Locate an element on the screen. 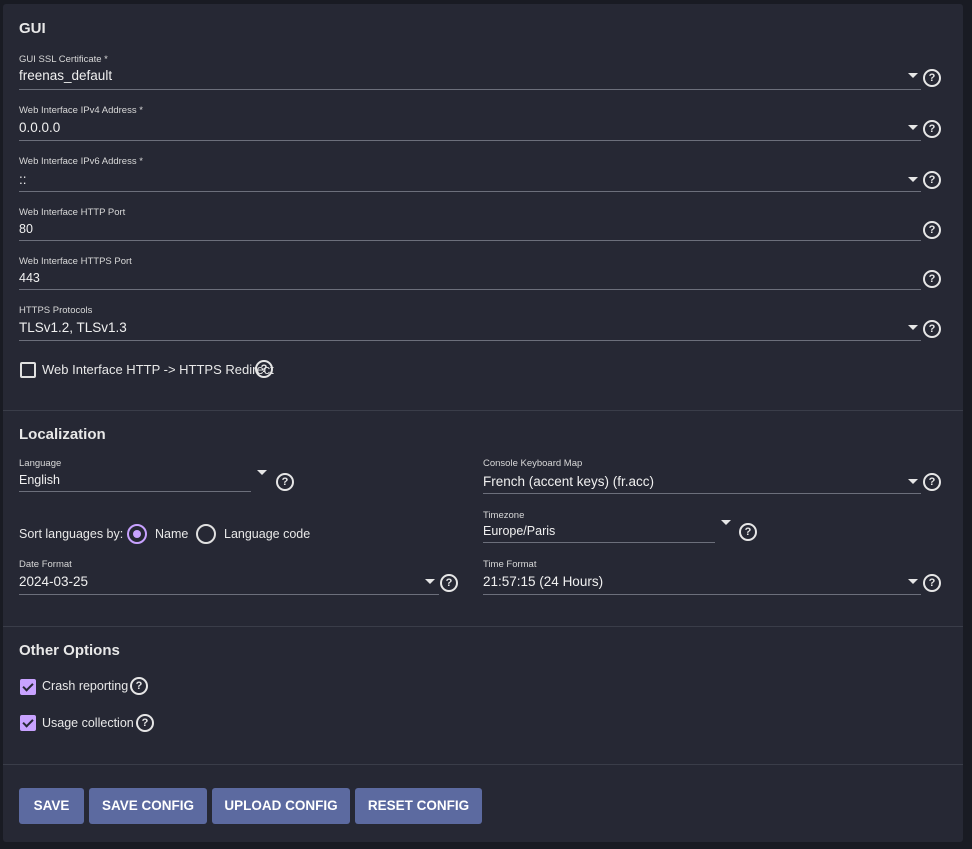 The width and height of the screenshot is (972, 849). ssl-certificate-label: GUI SSL Certificate * is located at coordinates (63, 59).